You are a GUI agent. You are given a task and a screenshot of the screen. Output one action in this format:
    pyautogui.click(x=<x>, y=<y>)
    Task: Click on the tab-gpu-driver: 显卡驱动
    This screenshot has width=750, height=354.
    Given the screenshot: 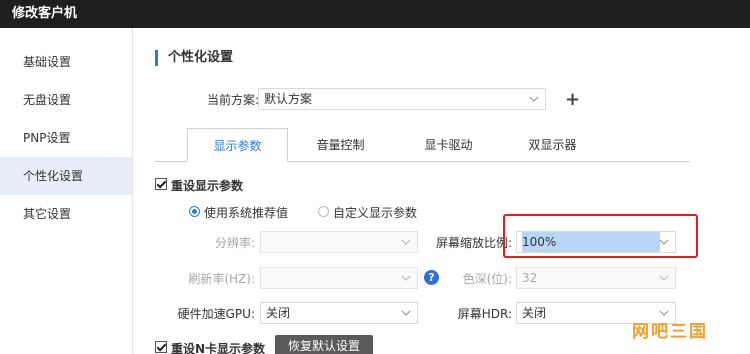 What is the action you would take?
    pyautogui.click(x=448, y=145)
    